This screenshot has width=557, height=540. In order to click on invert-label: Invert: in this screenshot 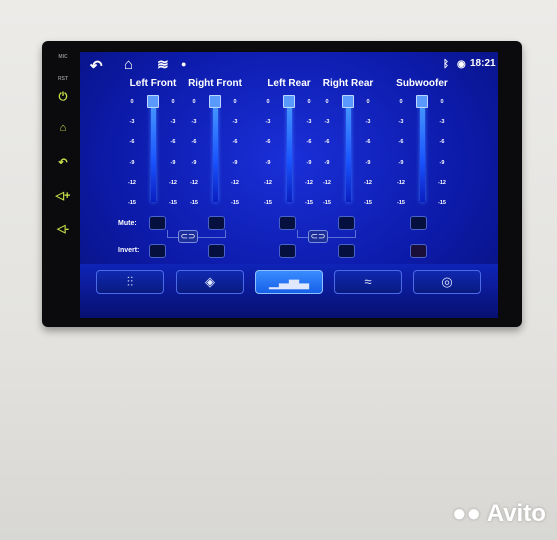, I will do `click(129, 250)`.